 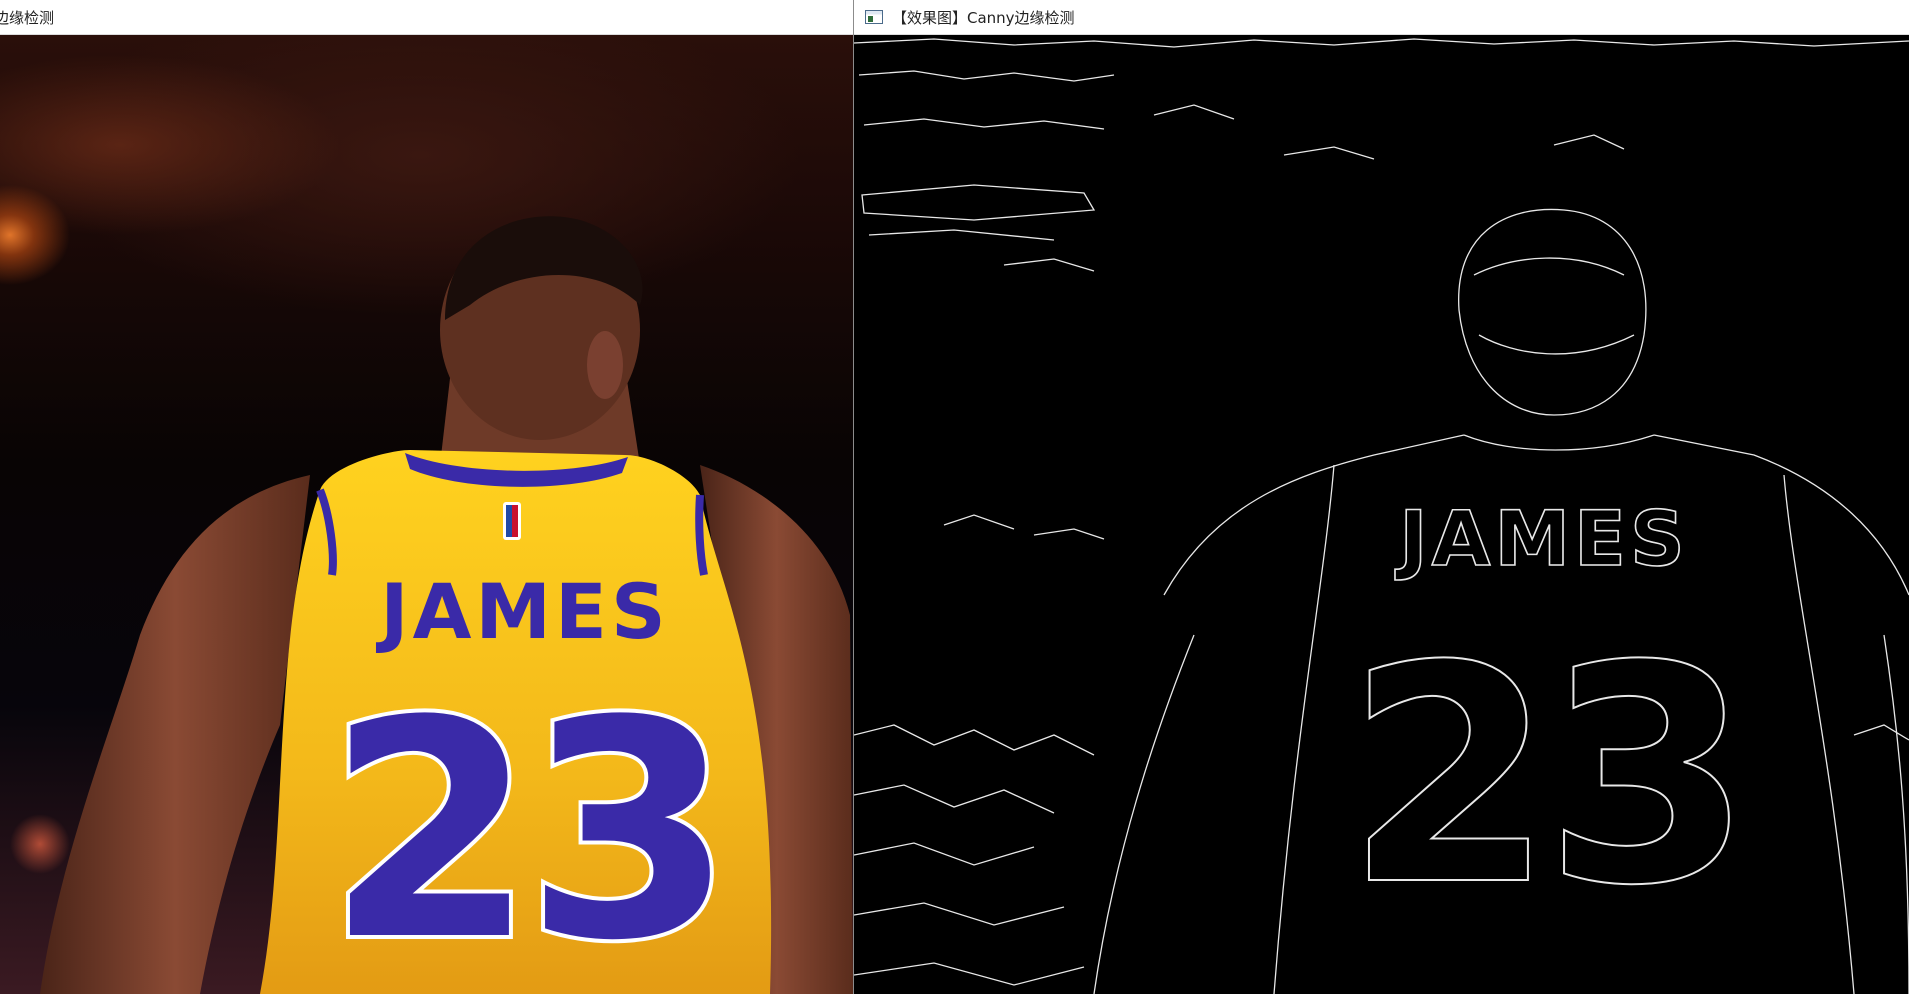 What do you see at coordinates (701, 535) in the screenshot?
I see `right-armhole-trim` at bounding box center [701, 535].